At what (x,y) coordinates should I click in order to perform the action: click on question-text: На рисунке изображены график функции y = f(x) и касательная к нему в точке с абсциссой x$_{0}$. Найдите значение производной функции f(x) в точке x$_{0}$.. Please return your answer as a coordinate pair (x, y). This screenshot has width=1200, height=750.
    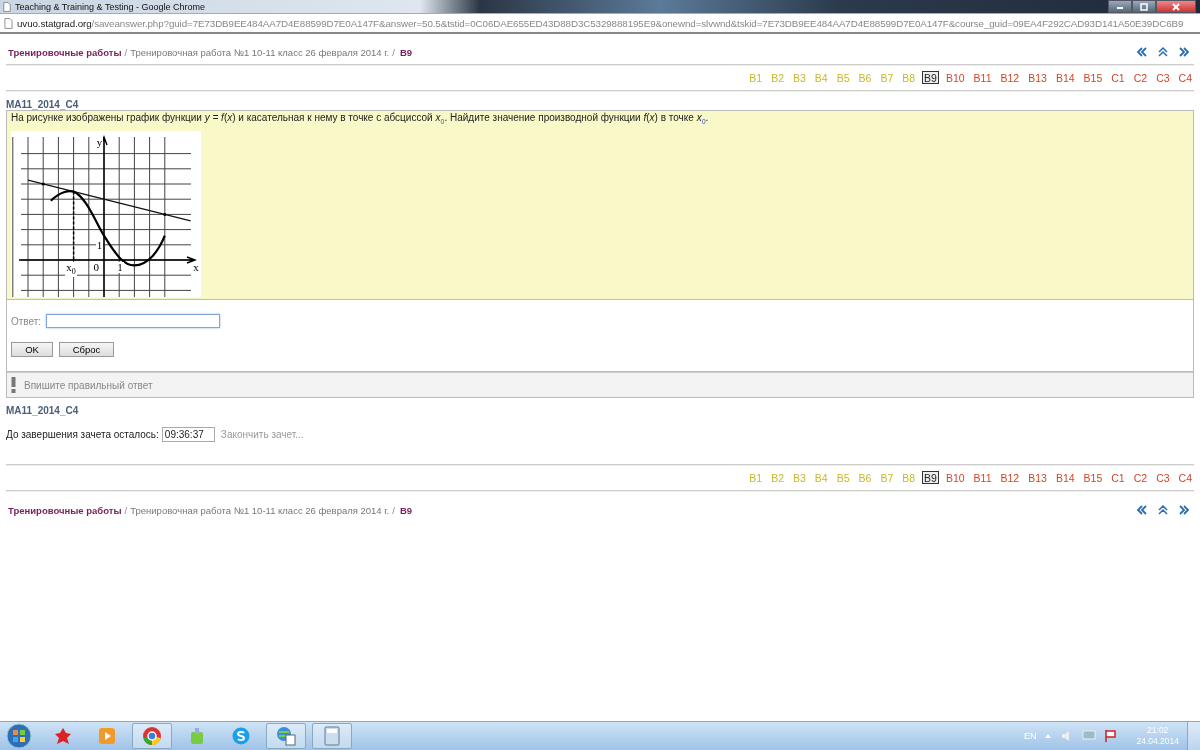
    Looking at the image, I should click on (360, 118).